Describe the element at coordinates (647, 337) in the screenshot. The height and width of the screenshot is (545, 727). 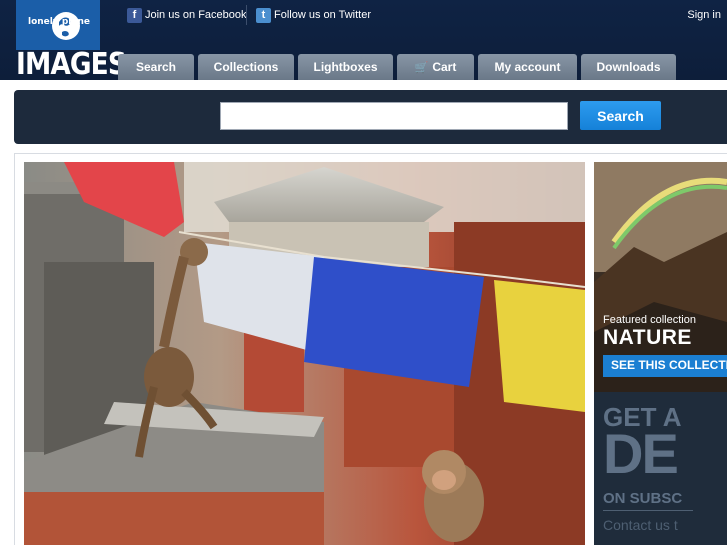
I see `featured-collection-title: NATURE` at that location.